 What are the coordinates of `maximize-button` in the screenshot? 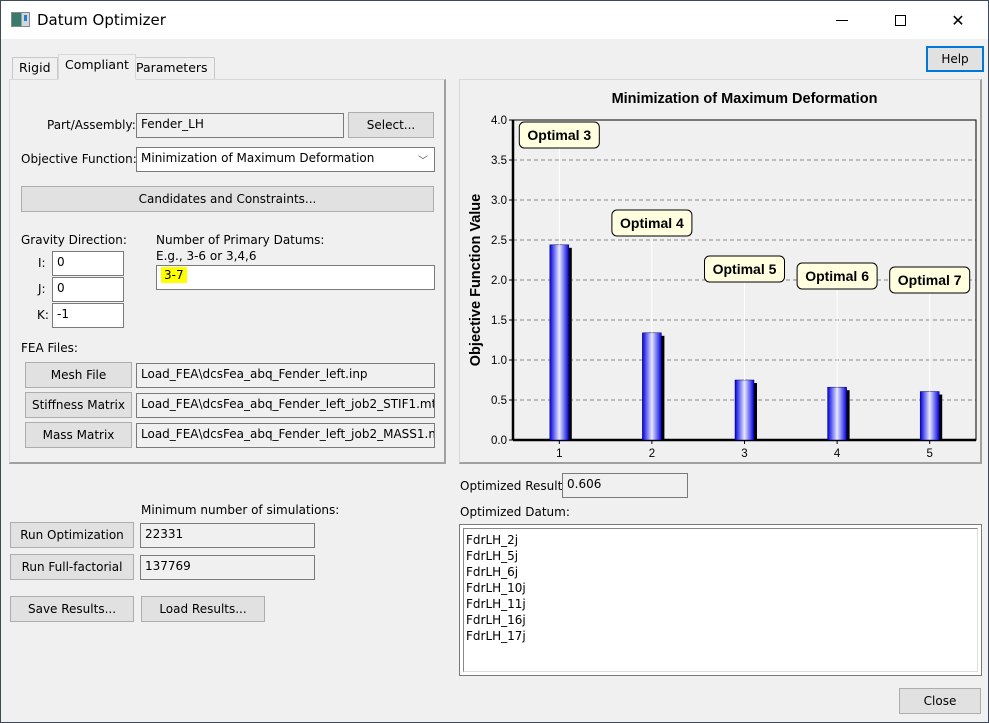 It's located at (900, 20).